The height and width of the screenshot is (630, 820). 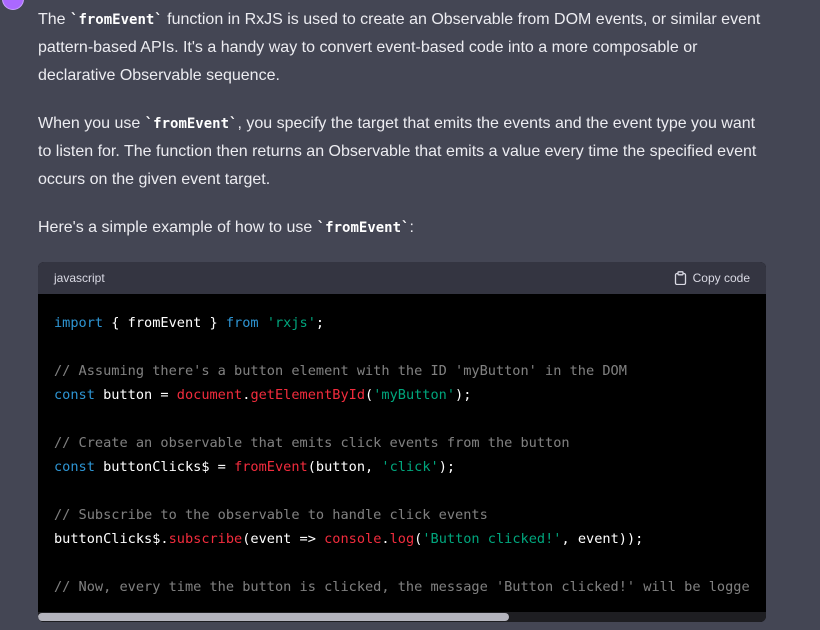 I want to click on code-token: from, so click(x=242, y=323).